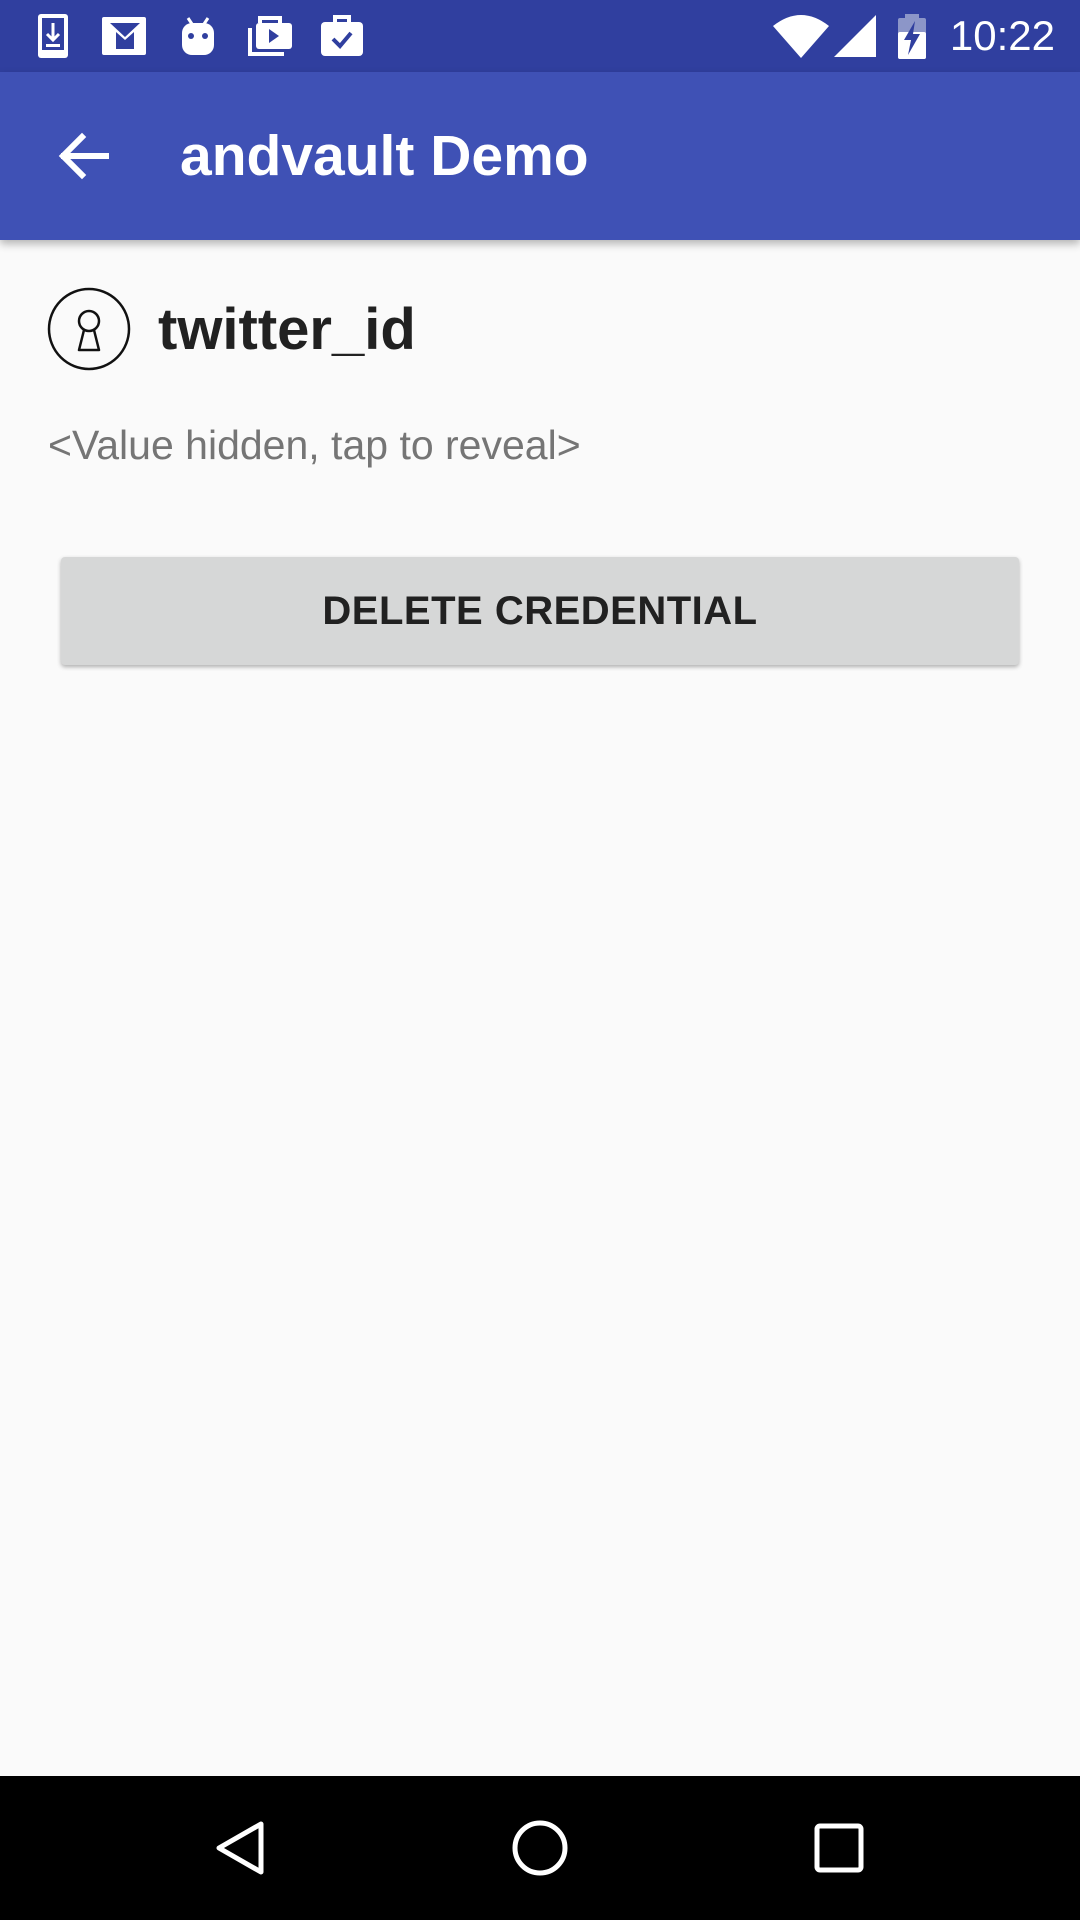  What do you see at coordinates (540, 36) in the screenshot?
I see `status-bar: 10:22` at bounding box center [540, 36].